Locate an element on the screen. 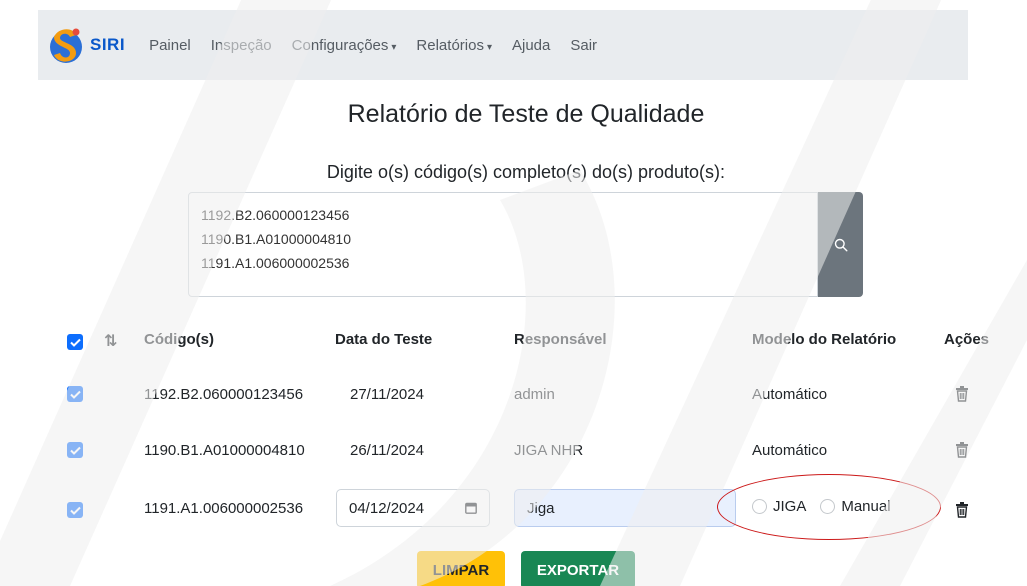  nav-ajuda: Ajuda is located at coordinates (531, 45).